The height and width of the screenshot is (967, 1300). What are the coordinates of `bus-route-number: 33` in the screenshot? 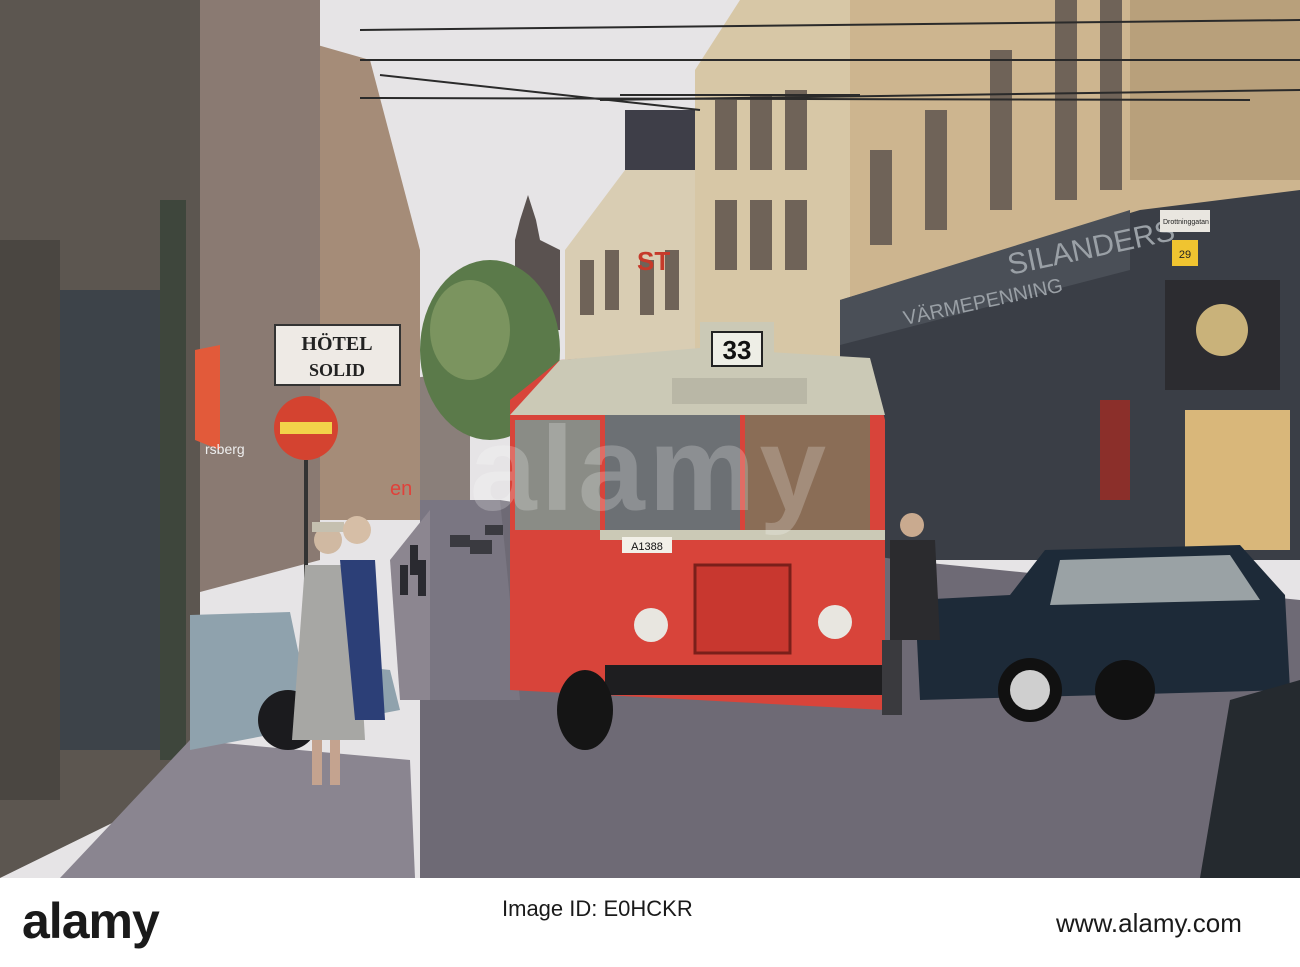 It's located at (737, 350).